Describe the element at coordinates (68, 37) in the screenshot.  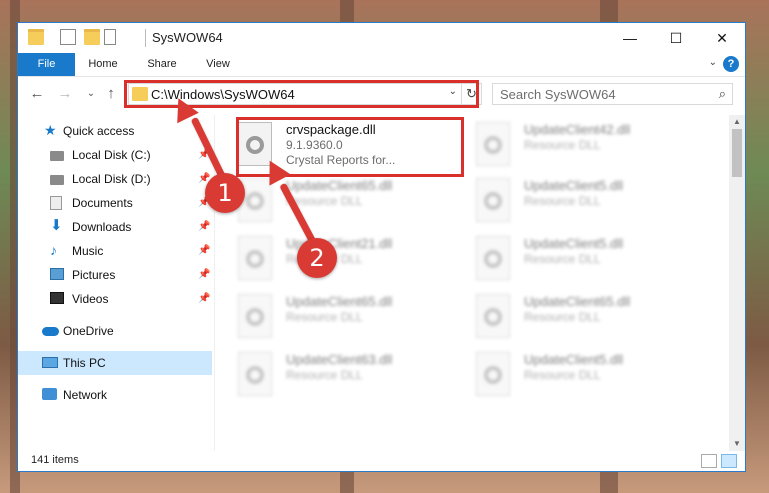
I see `properties-icon` at that location.